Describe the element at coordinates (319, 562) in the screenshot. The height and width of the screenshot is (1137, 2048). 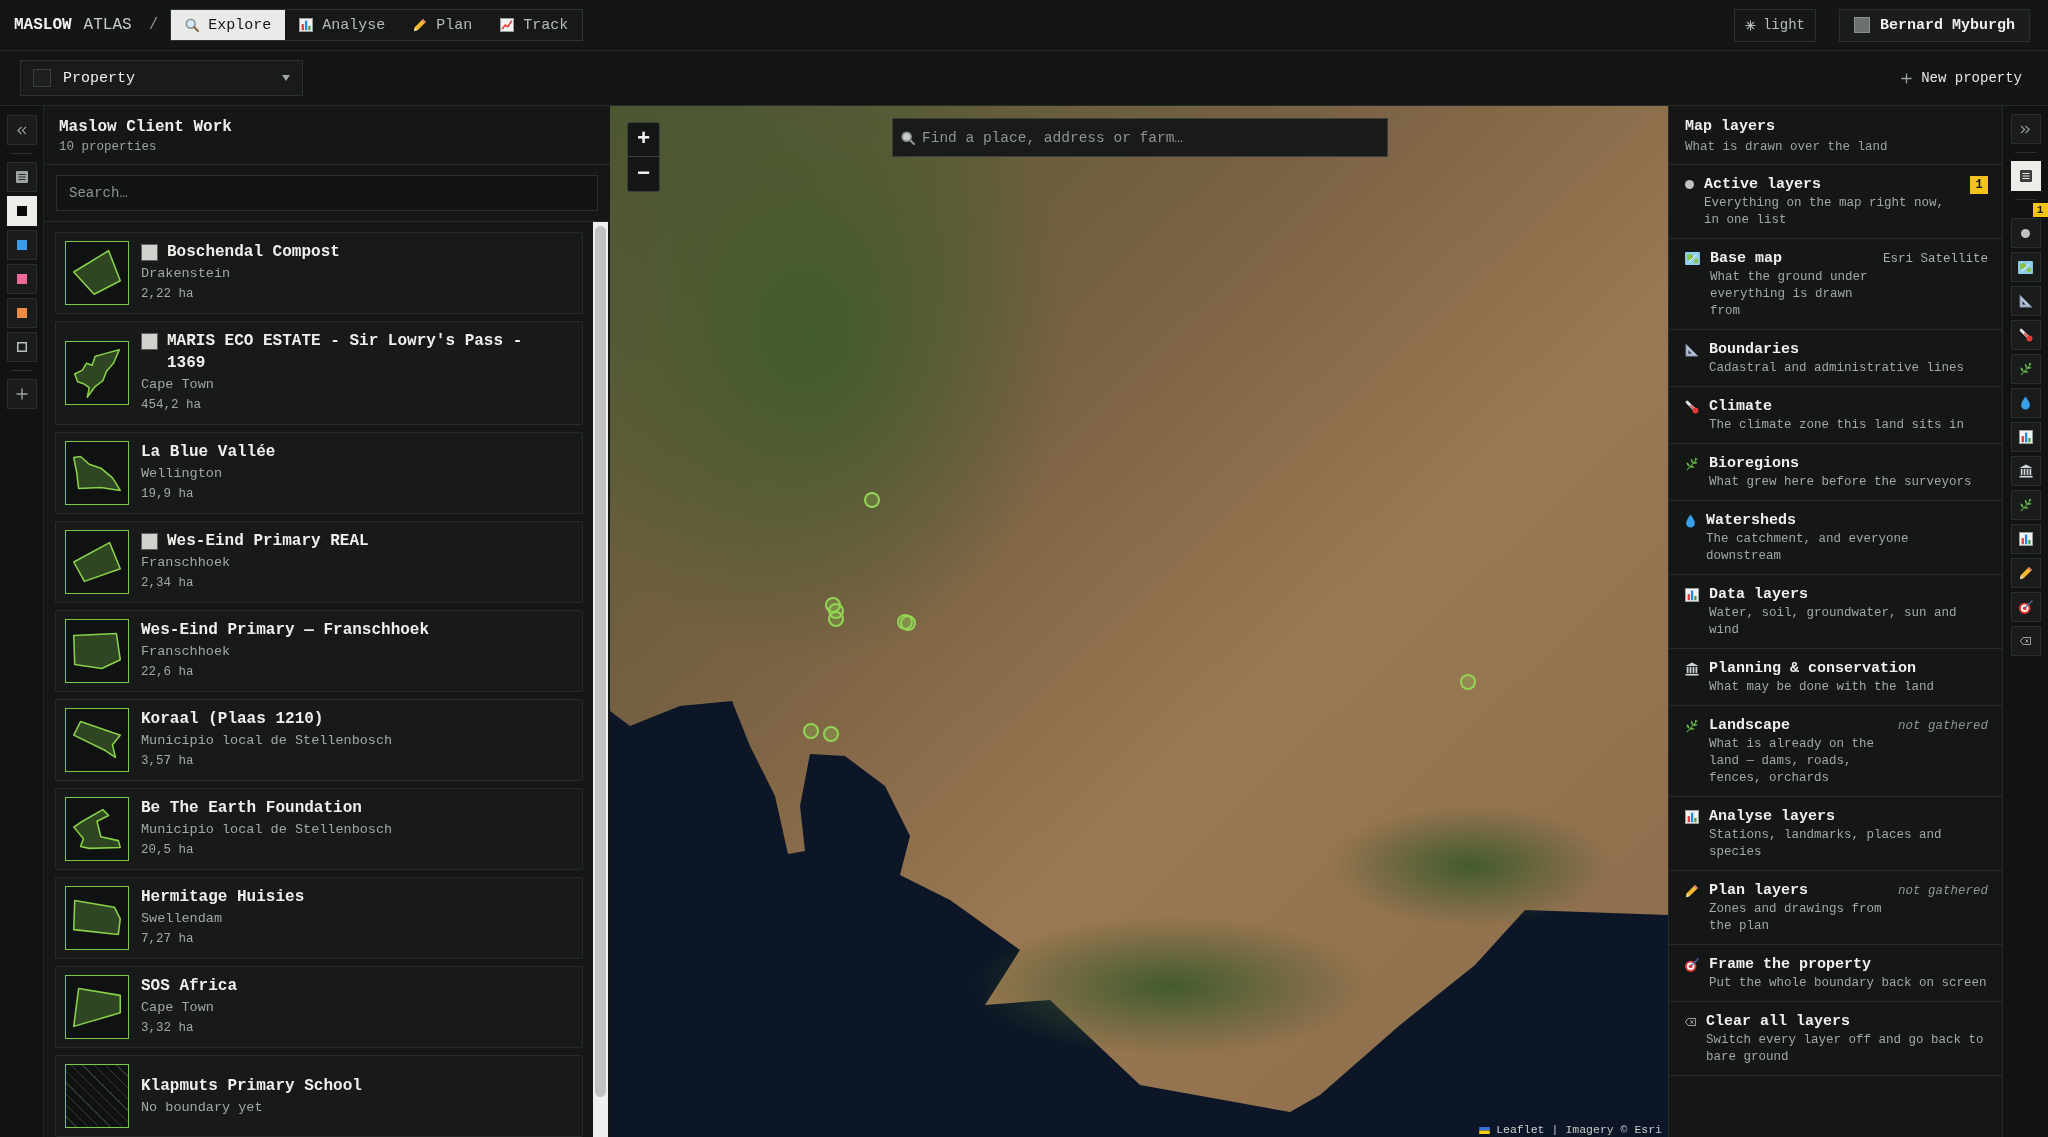
I see `property-card: Wes-Eind Primary REAL Franschhoek 2,34 ha` at that location.